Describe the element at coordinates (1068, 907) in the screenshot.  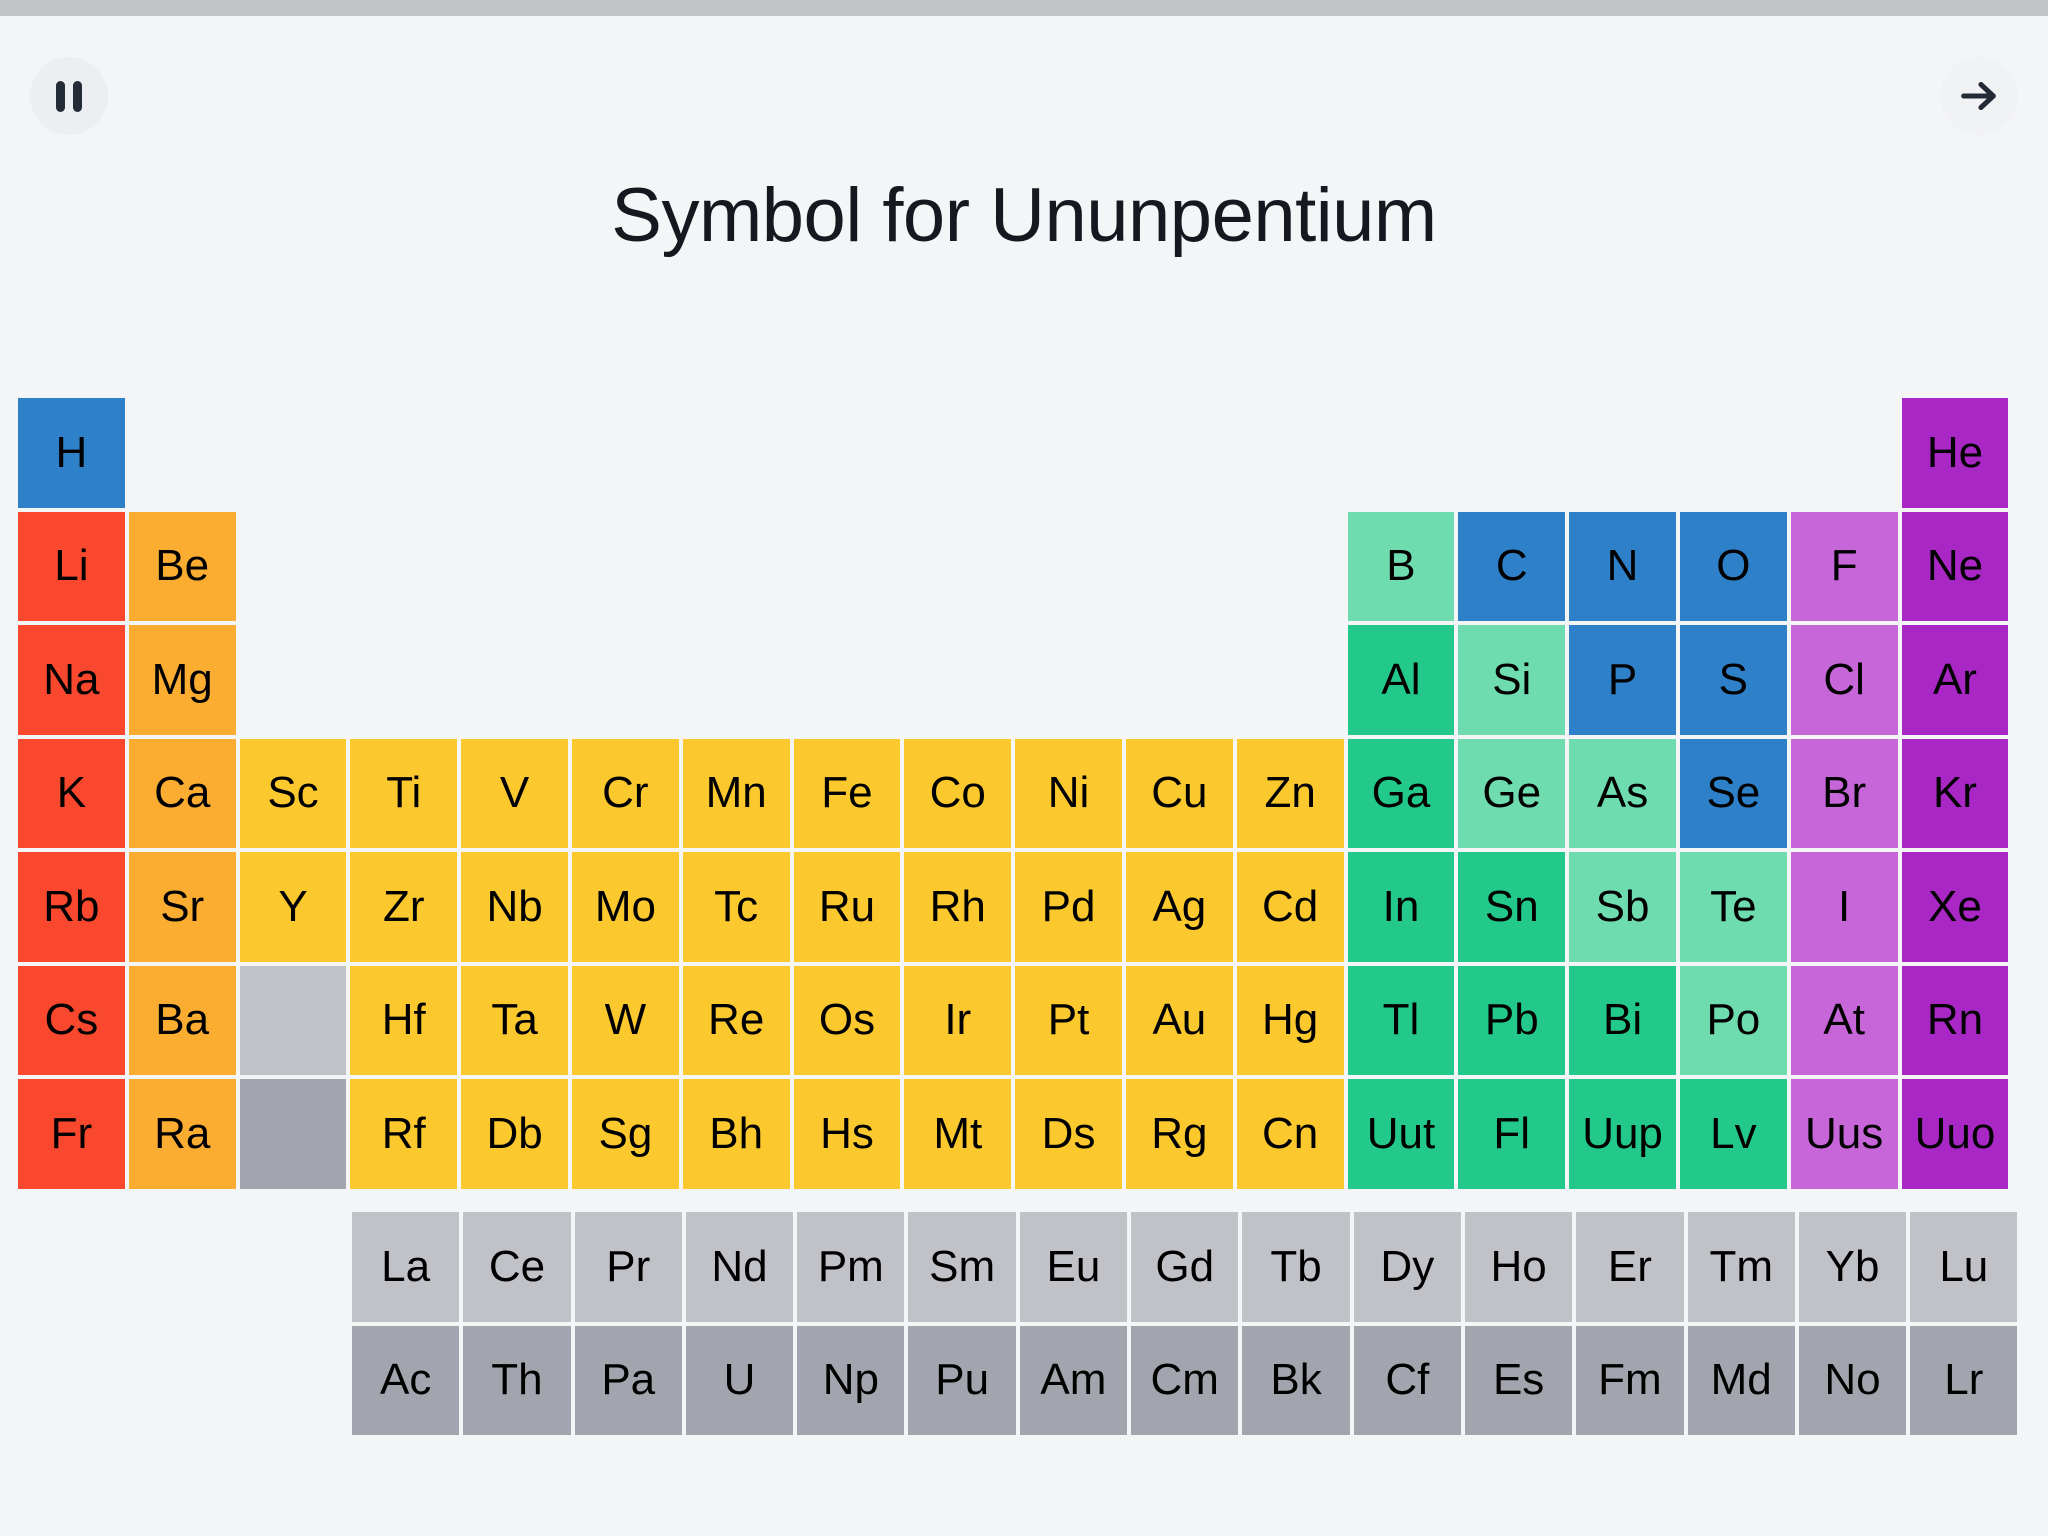
I see `element-cell-pd: Pd` at that location.